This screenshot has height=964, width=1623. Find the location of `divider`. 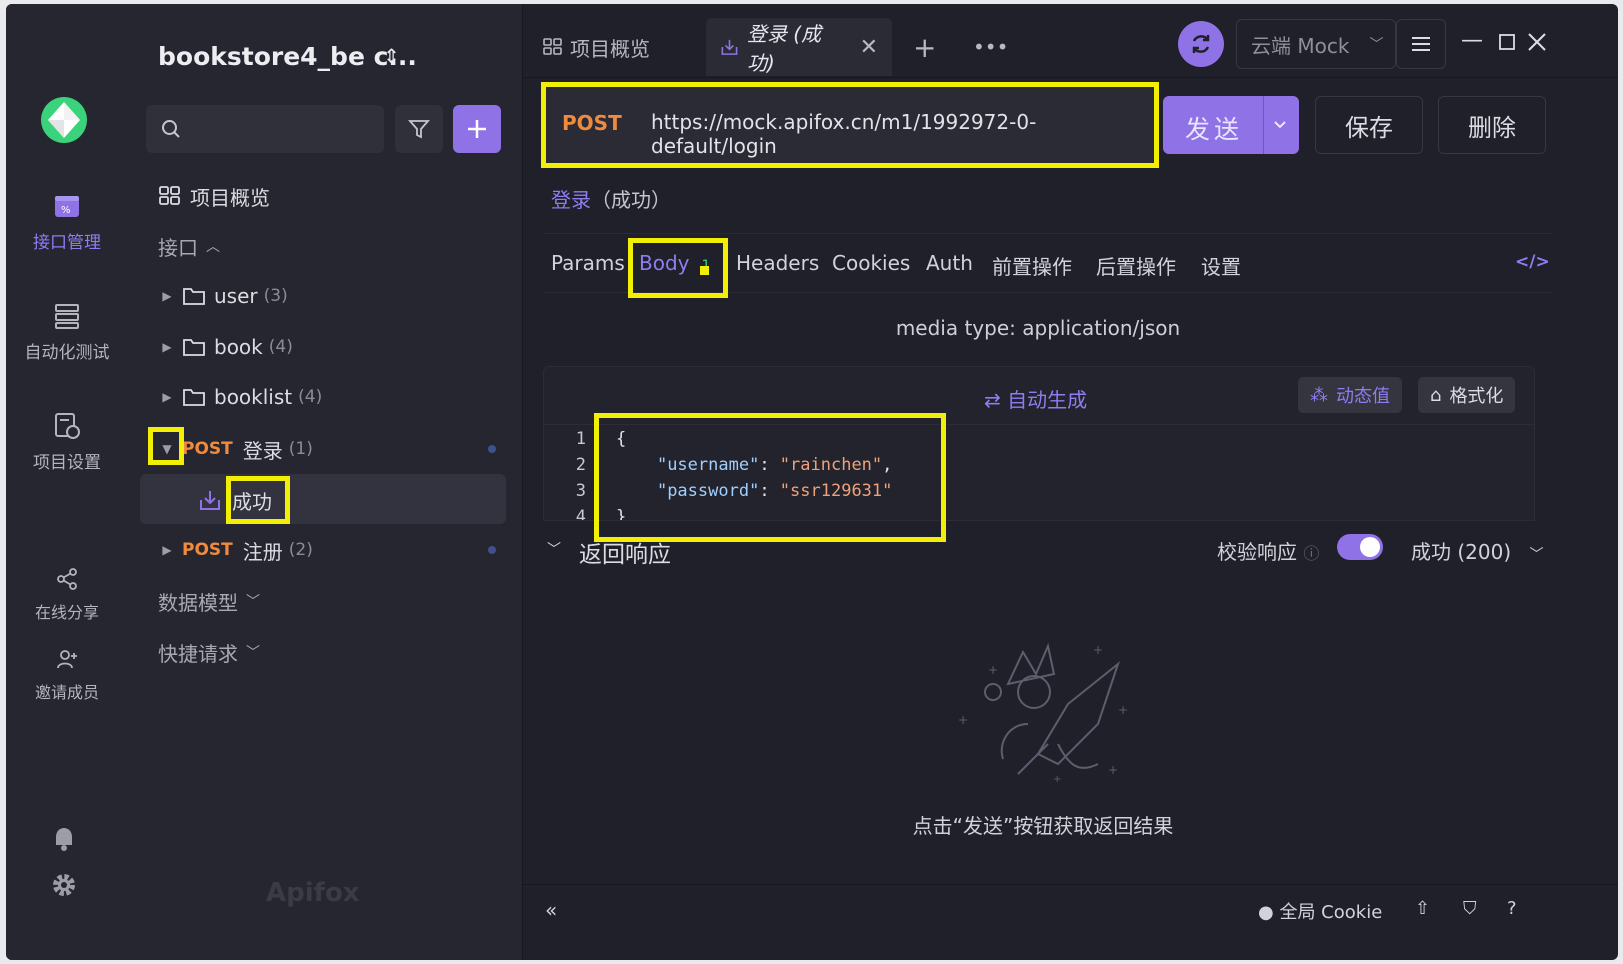

divider is located at coordinates (1263, 125).